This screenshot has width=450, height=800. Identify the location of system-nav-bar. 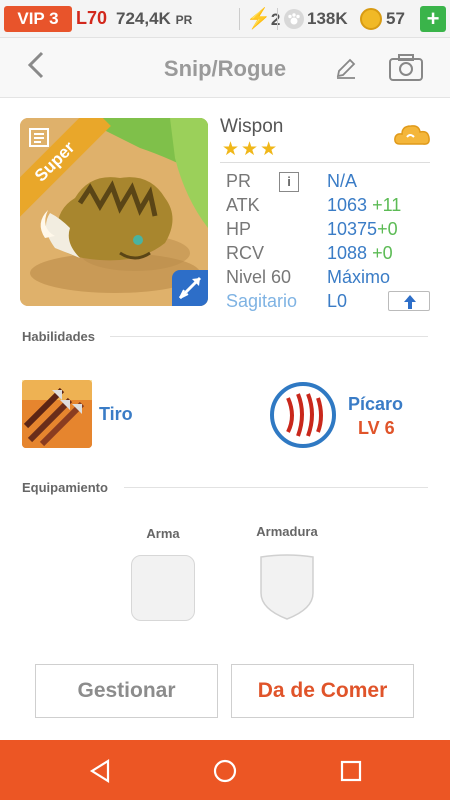
(225, 770).